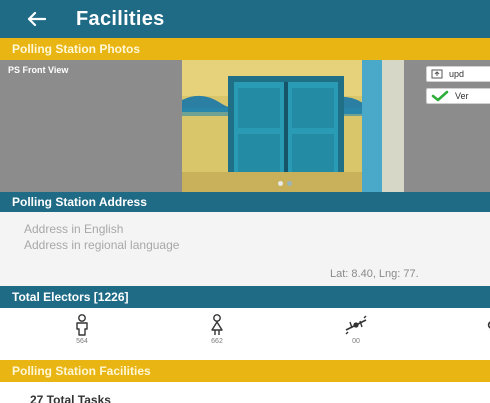  What do you see at coordinates (120, 18) in the screenshot?
I see `page-title: Facilities` at bounding box center [120, 18].